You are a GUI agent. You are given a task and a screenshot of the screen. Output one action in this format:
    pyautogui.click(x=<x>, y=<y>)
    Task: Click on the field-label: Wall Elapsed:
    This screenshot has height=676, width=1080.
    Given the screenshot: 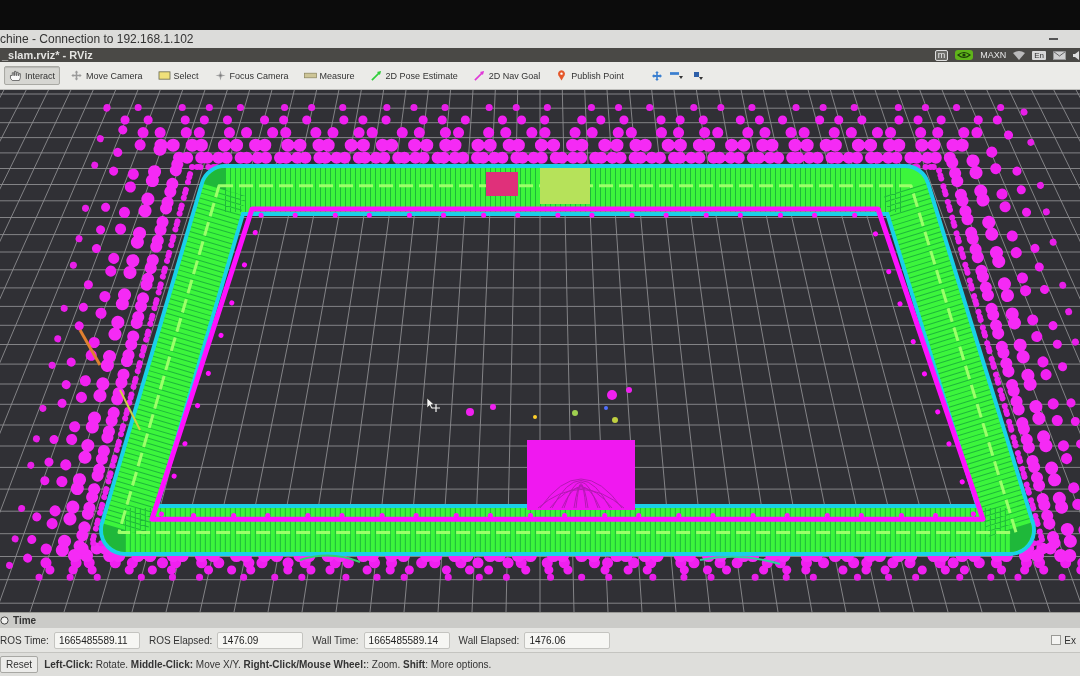 What is the action you would take?
    pyautogui.click(x=489, y=640)
    